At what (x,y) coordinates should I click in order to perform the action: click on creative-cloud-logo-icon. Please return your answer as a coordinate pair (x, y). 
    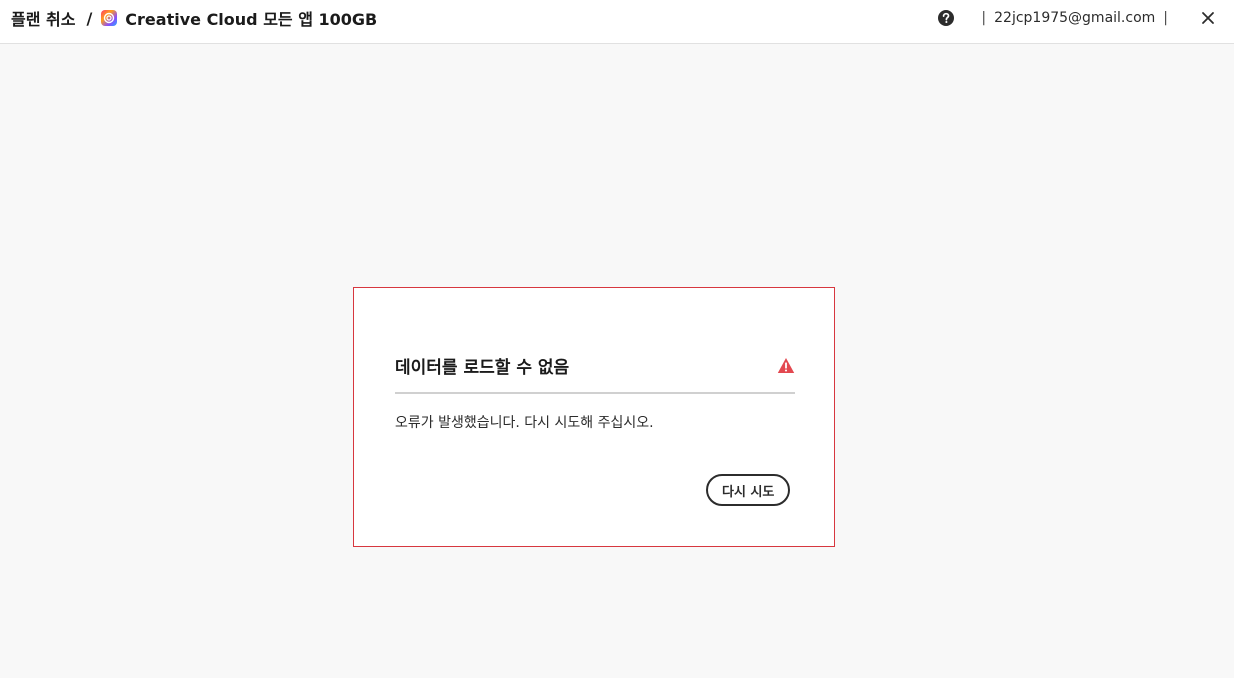
    Looking at the image, I should click on (109, 18).